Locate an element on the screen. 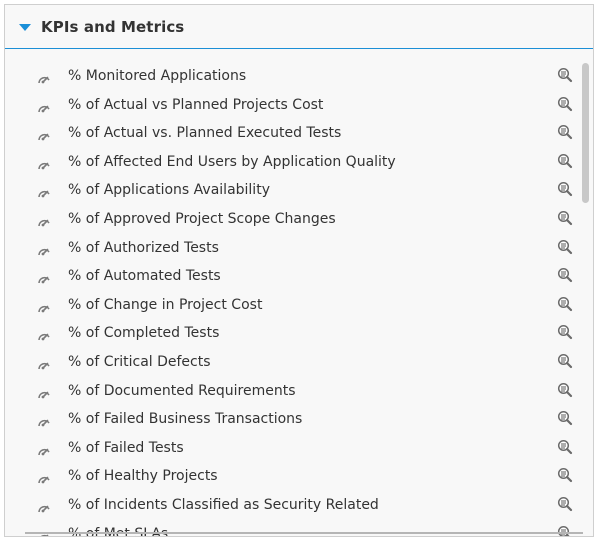 This screenshot has height=543, width=603. kpi-list-item: % of Failed Business Transactions is located at coordinates (299, 420).